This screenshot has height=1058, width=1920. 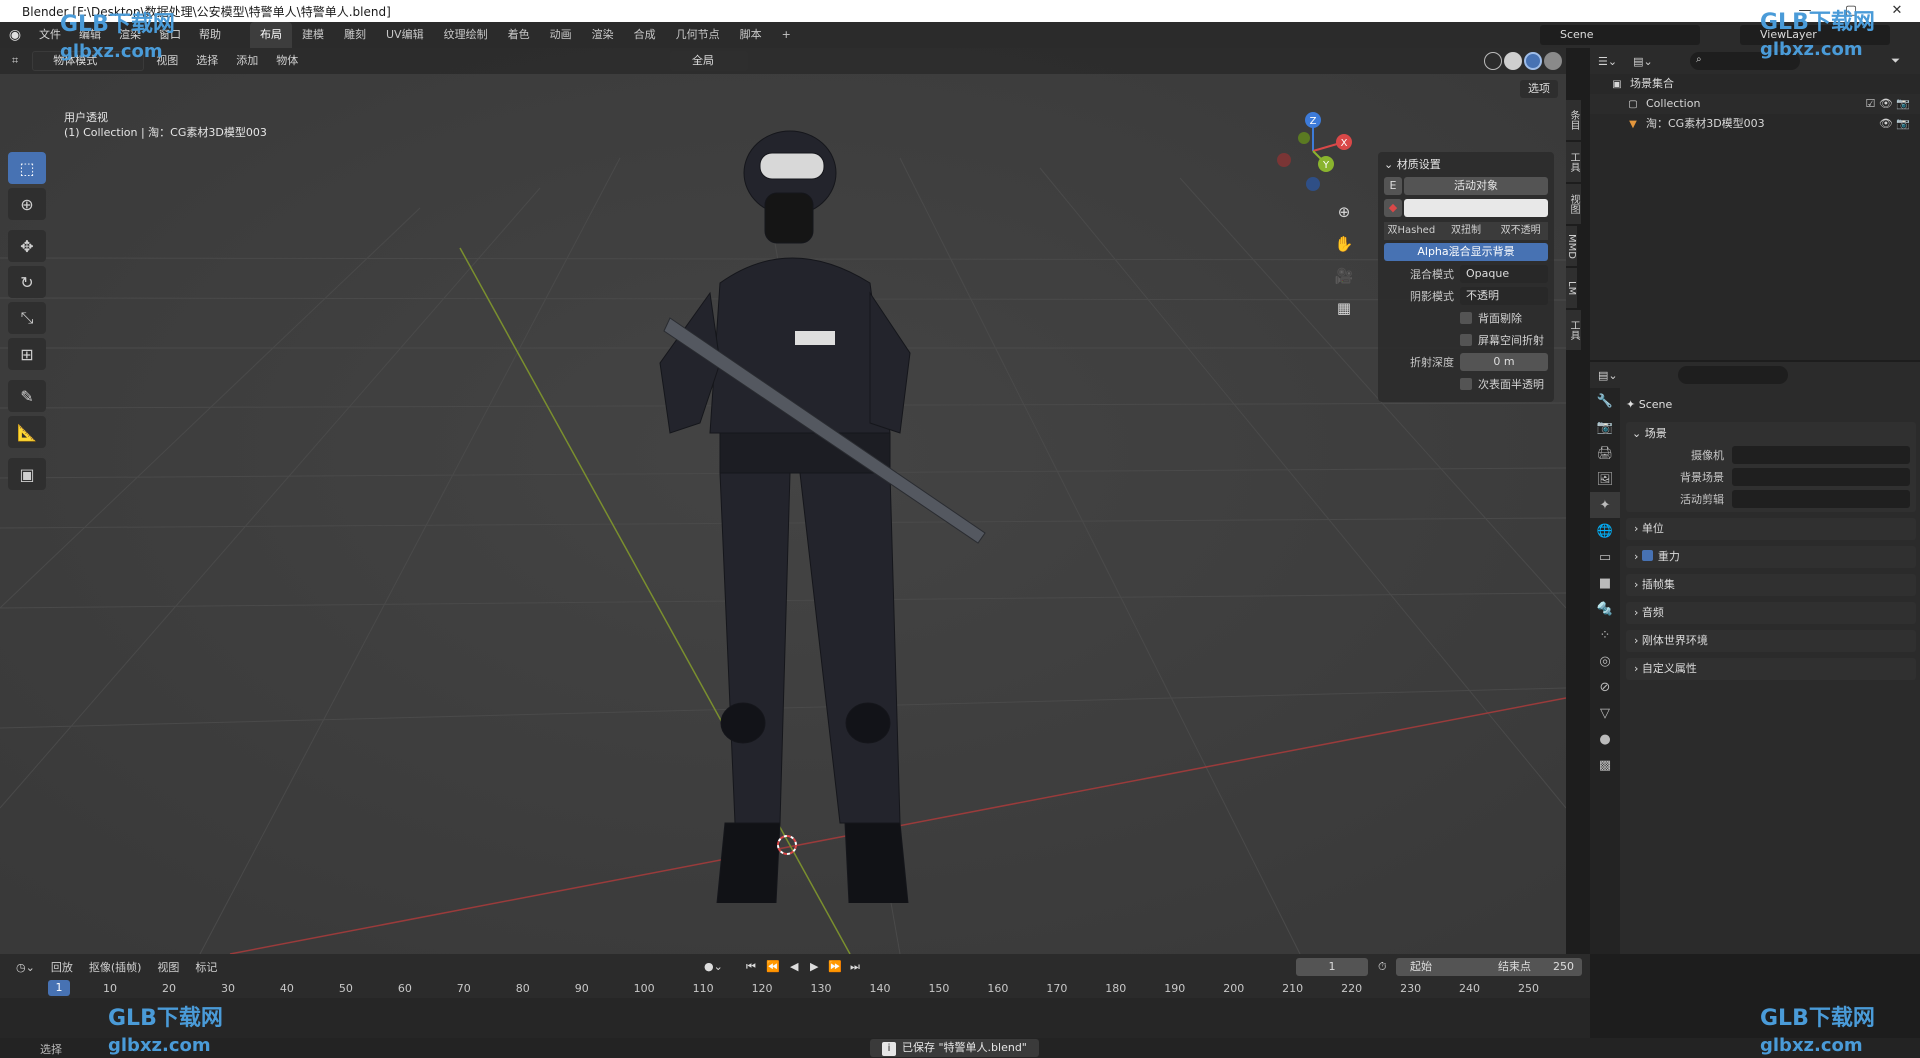 I want to click on scale-tool-icon: ⤡, so click(x=27, y=318).